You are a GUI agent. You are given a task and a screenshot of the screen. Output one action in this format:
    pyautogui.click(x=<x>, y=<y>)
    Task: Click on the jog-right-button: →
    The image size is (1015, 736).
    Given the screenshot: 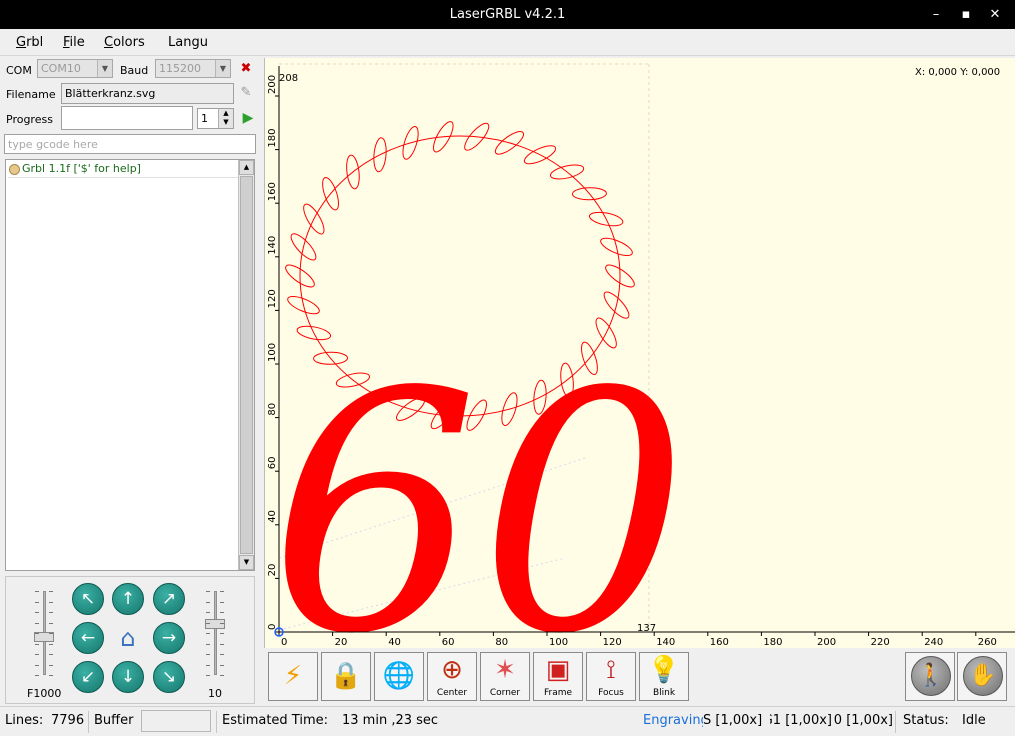 What is the action you would take?
    pyautogui.click(x=169, y=638)
    